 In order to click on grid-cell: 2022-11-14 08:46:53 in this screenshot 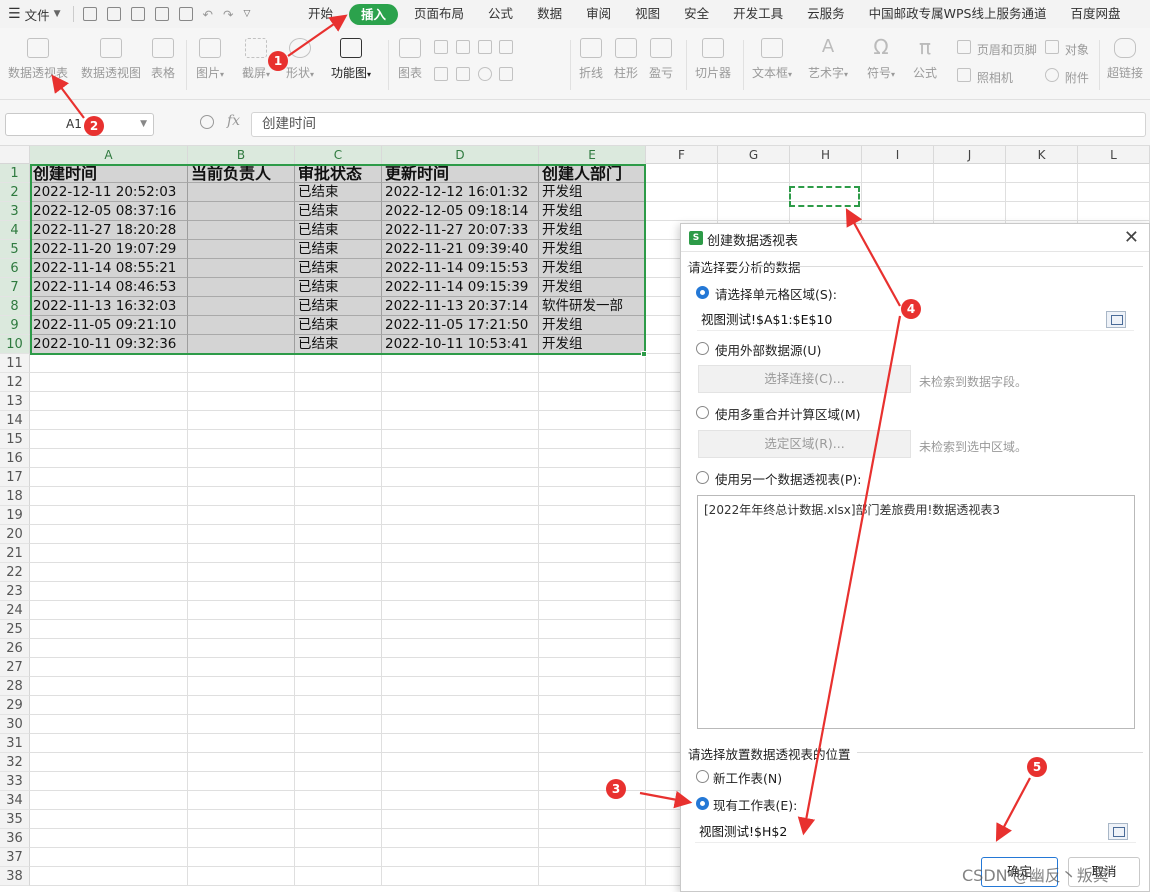, I will do `click(109, 287)`.